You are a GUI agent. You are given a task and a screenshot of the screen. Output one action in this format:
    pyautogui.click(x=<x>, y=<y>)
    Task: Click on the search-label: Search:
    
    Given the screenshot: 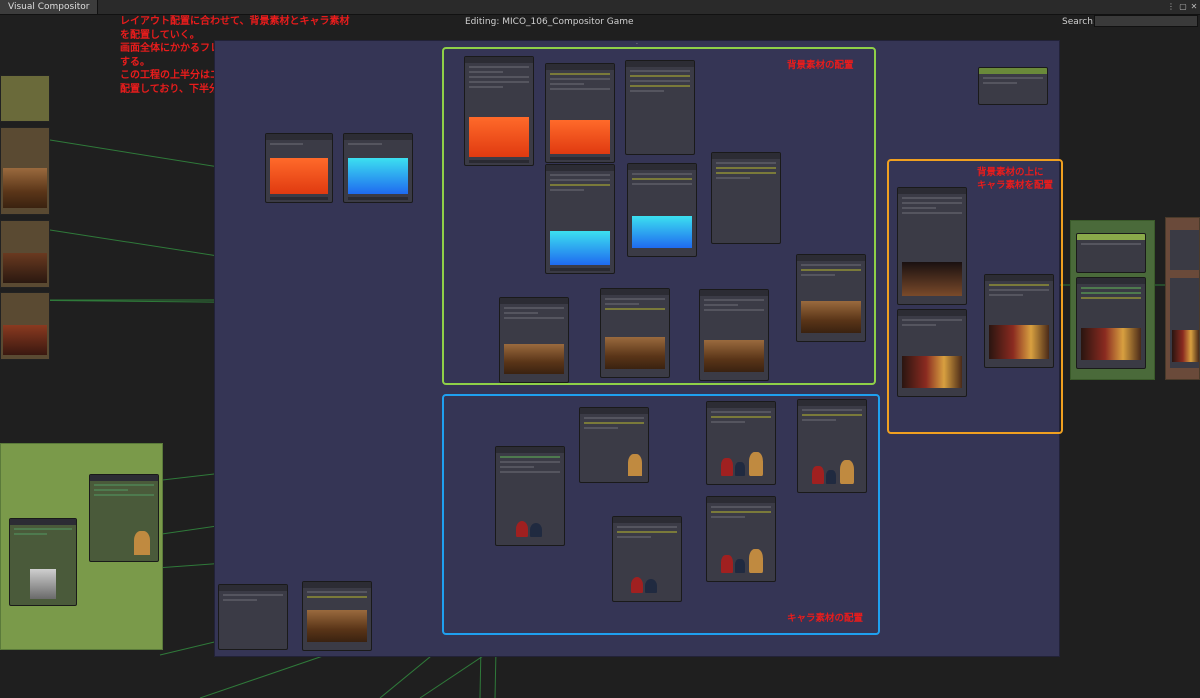 What is the action you would take?
    pyautogui.click(x=1079, y=22)
    